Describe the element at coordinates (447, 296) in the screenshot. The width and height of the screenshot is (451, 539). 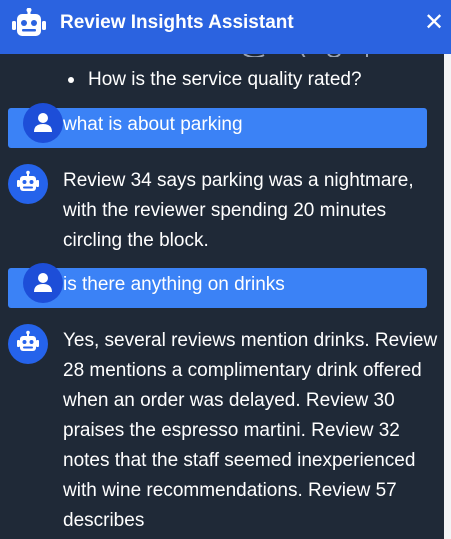
I see `scrollbar` at that location.